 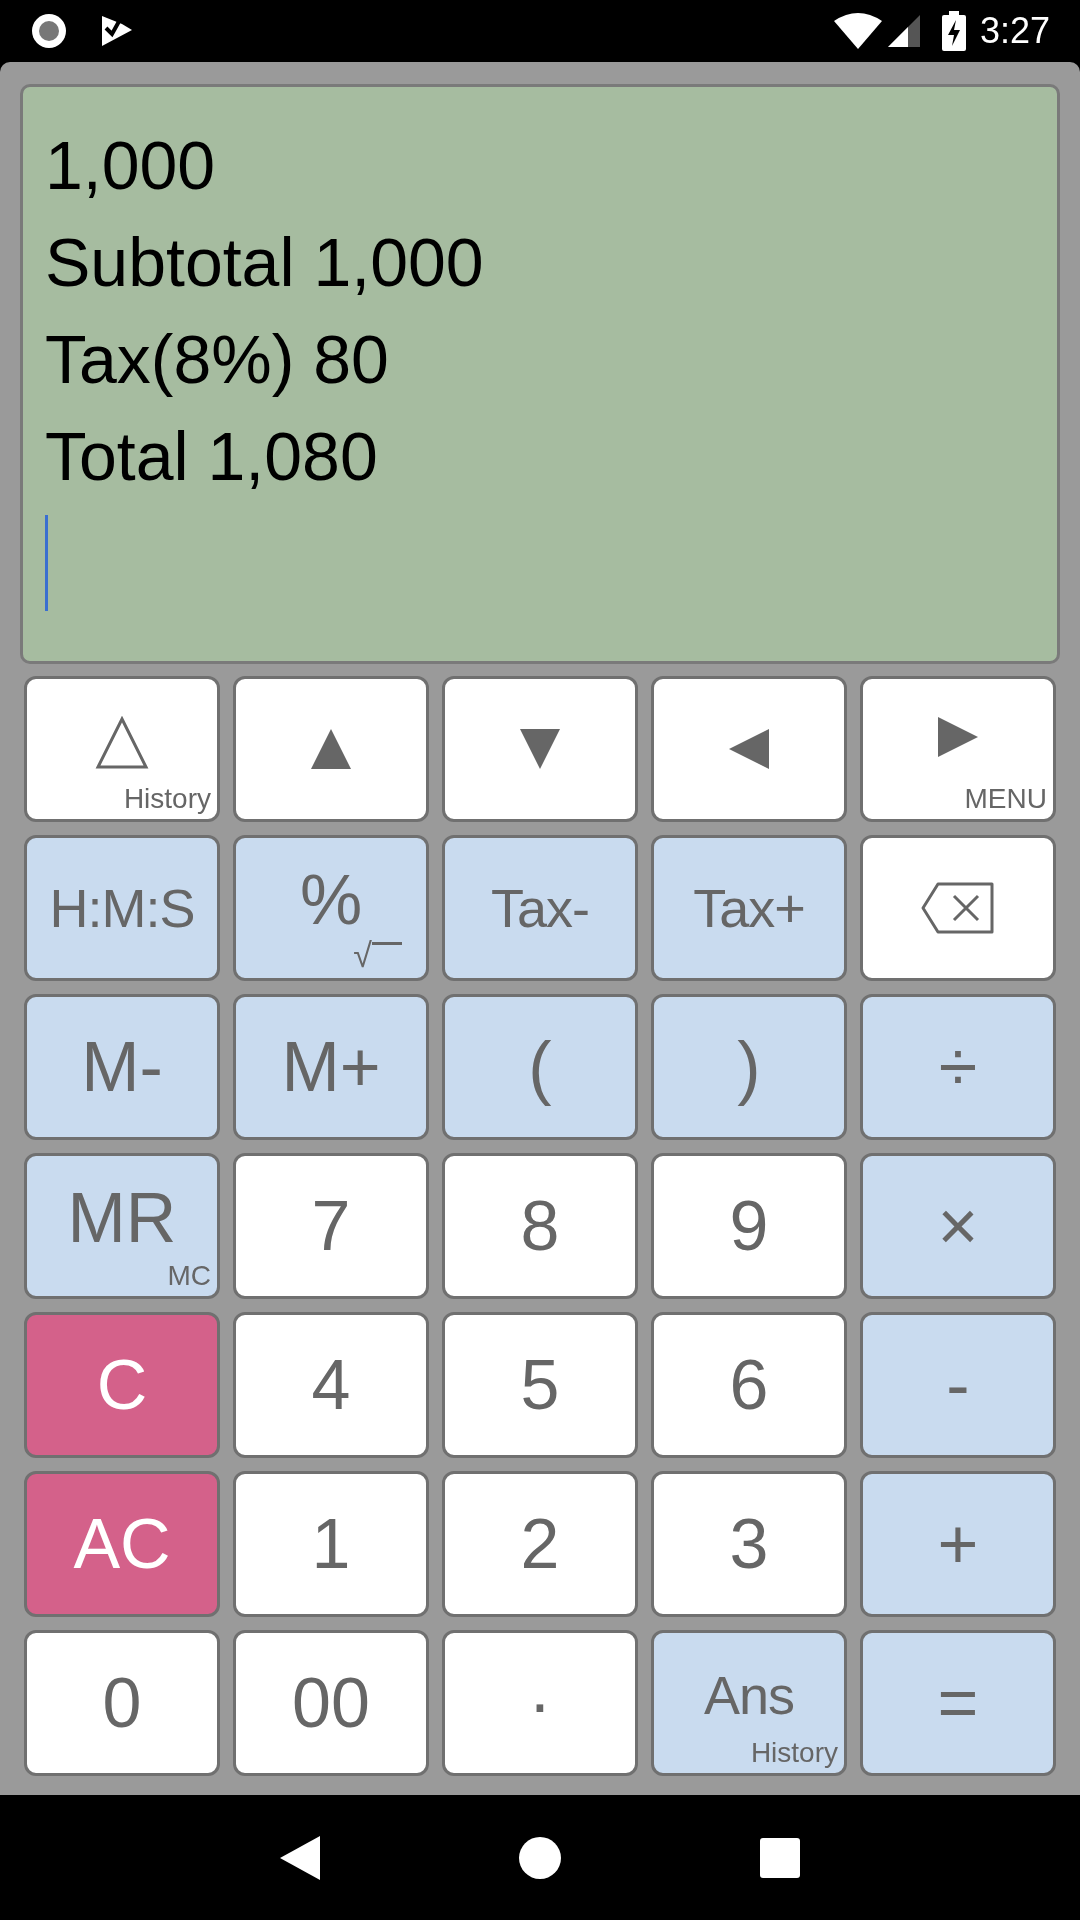 I want to click on calculator-key: 1, so click(x=331, y=1544).